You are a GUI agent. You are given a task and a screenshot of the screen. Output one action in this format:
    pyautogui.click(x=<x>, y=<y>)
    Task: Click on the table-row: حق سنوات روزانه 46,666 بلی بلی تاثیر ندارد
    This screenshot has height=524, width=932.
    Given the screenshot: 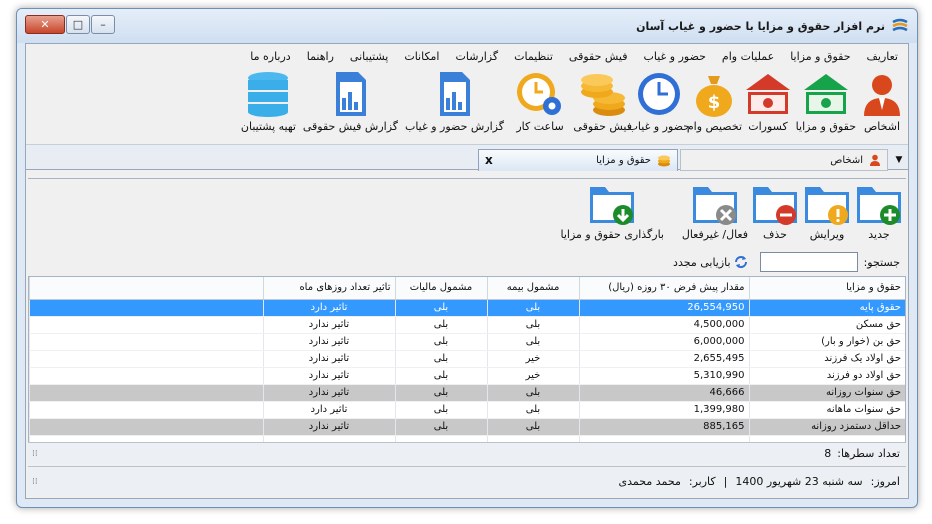 What is the action you would take?
    pyautogui.click(x=467, y=393)
    